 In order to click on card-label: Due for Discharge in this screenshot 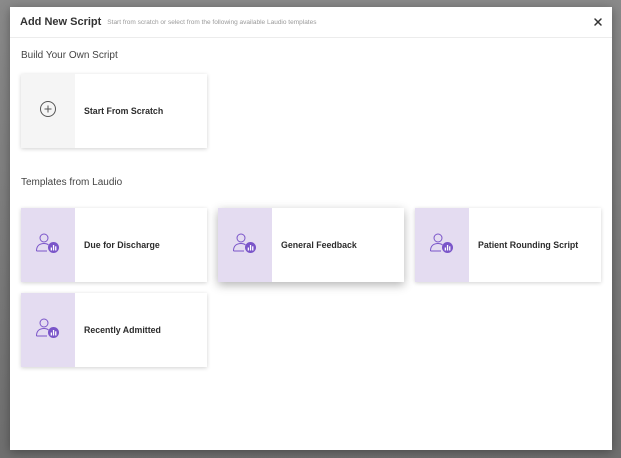, I will do `click(122, 245)`.